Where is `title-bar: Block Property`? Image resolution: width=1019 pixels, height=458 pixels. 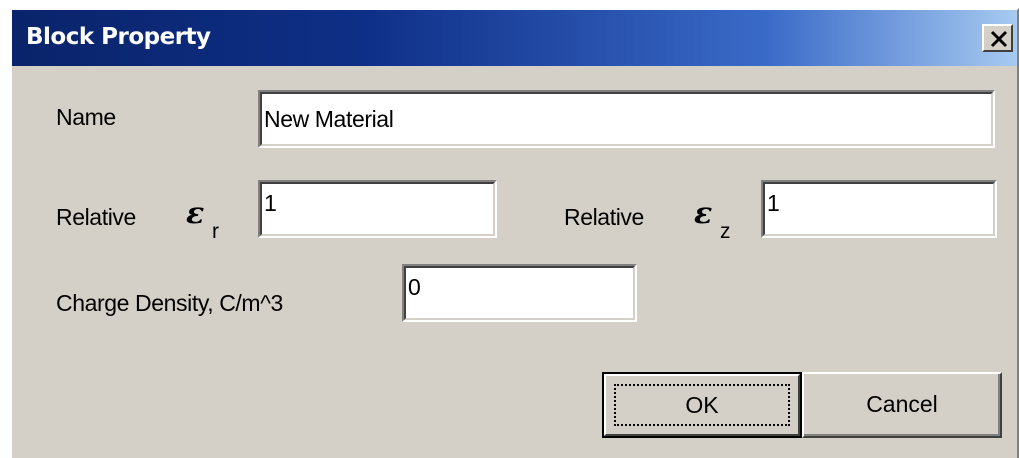
title-bar: Block Property is located at coordinates (514, 38).